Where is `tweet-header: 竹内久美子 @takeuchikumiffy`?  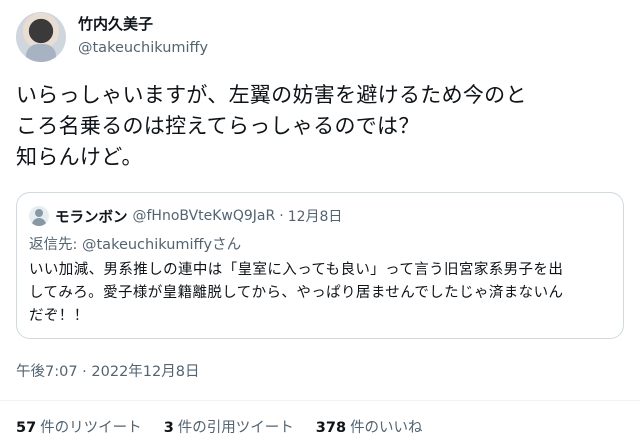 tweet-header: 竹内久美子 @takeuchikumiffy is located at coordinates (320, 39).